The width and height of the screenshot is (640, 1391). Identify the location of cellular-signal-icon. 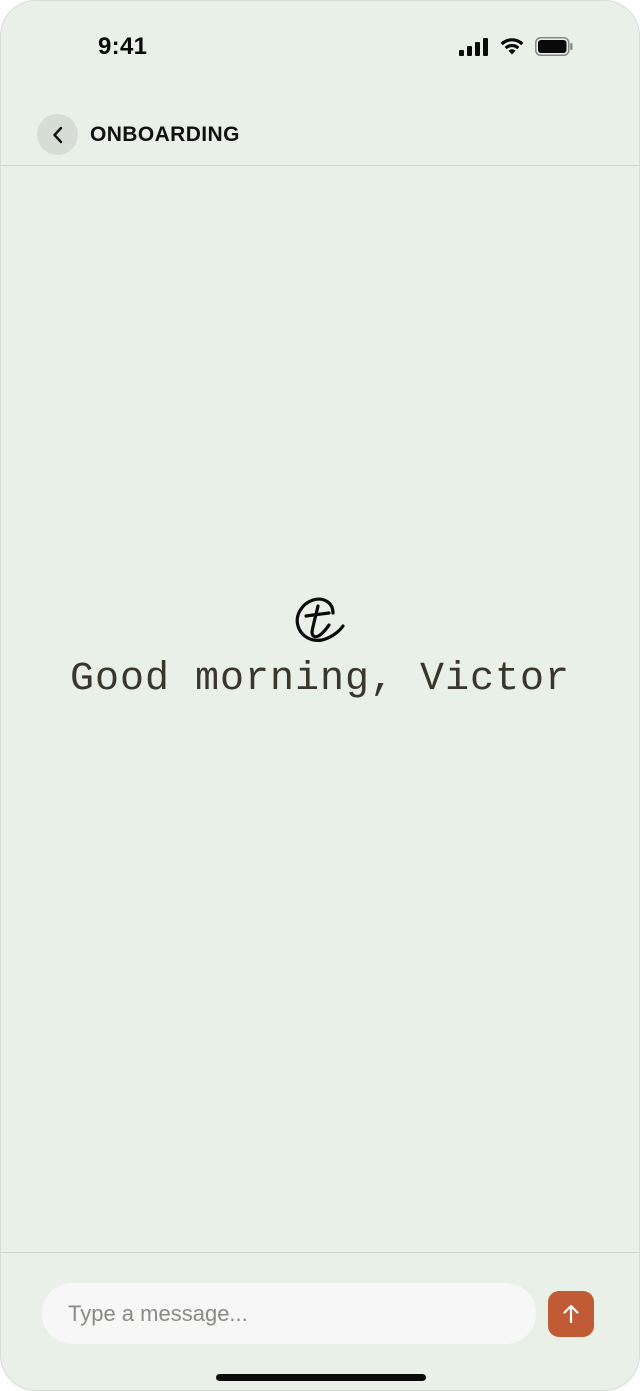
(473, 46).